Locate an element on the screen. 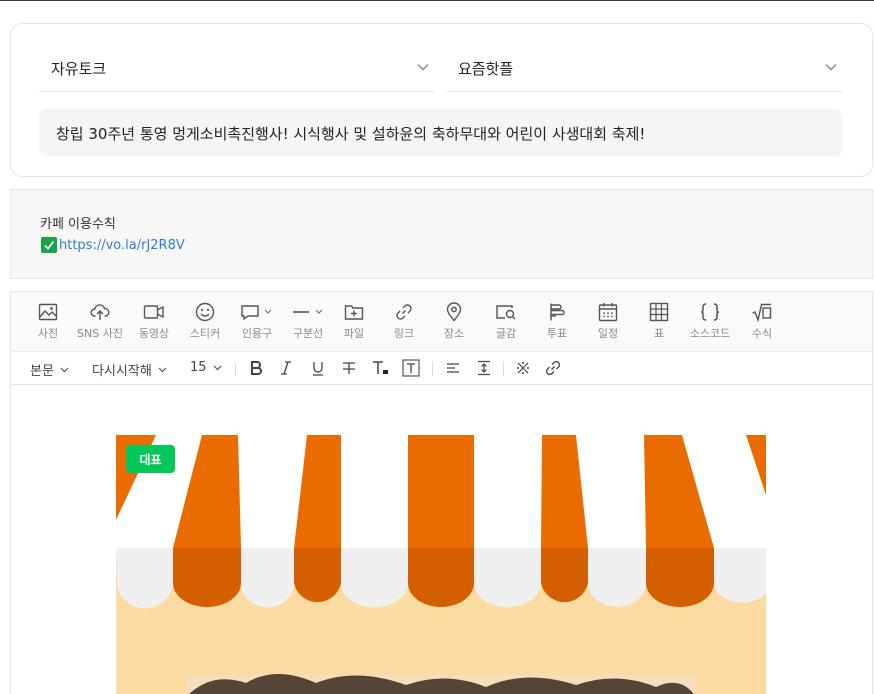  formula-icon is located at coordinates (762, 312).